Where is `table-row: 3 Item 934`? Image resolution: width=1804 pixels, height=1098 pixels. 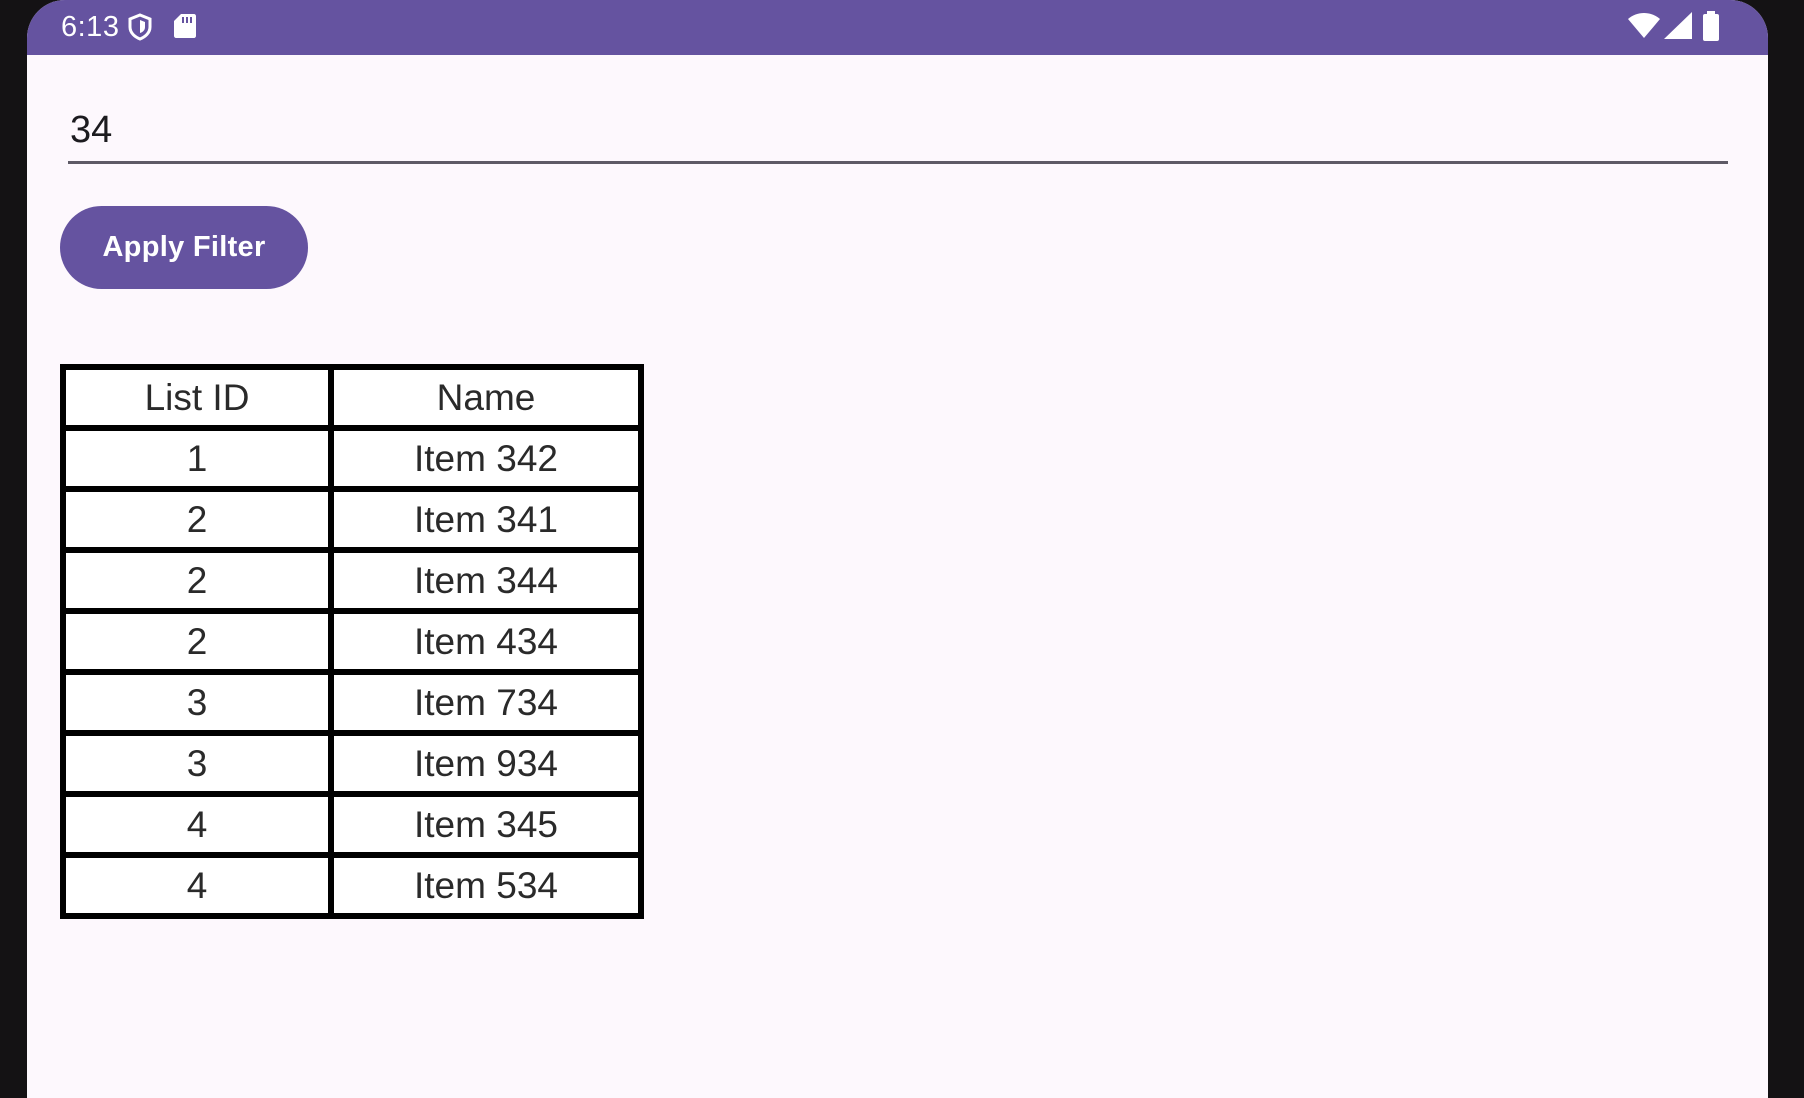
table-row: 3 Item 934 is located at coordinates (352, 763).